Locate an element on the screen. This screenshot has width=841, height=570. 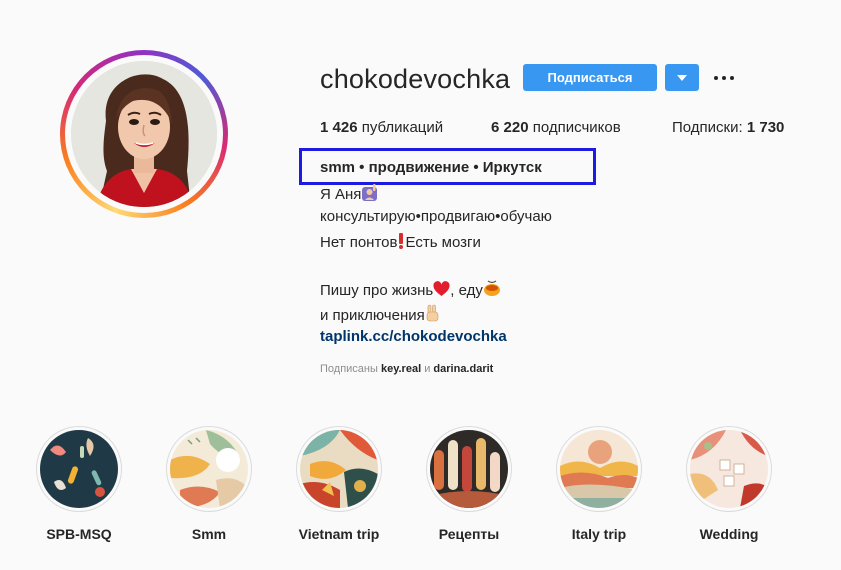
bio-text: и приключения is located at coordinates (372, 315).